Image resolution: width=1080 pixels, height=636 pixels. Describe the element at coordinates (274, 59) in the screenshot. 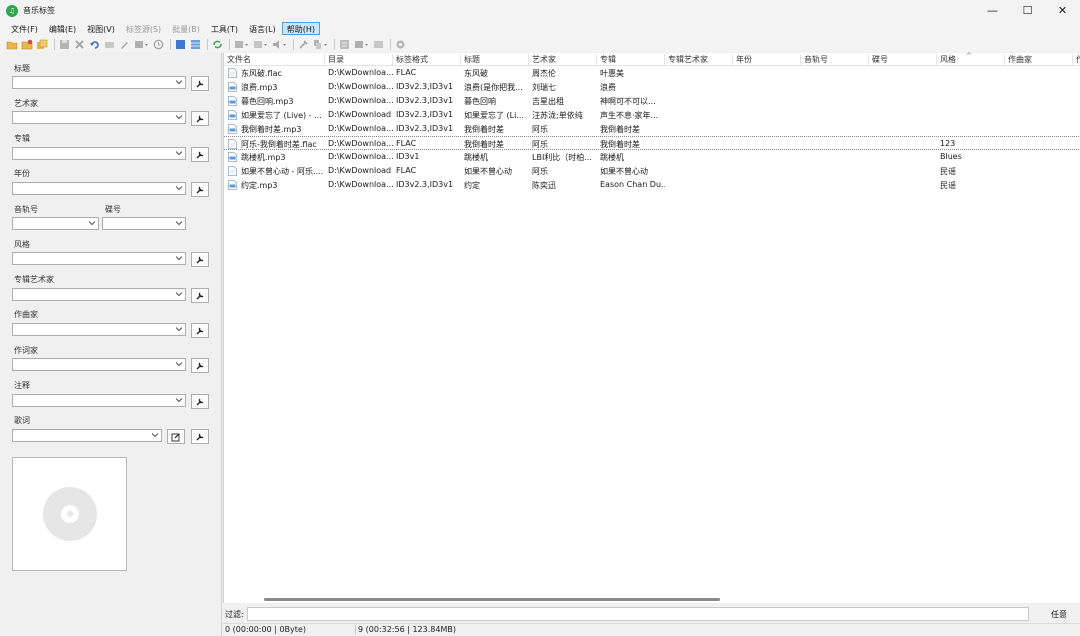

I see `col-filename: 文件名` at that location.